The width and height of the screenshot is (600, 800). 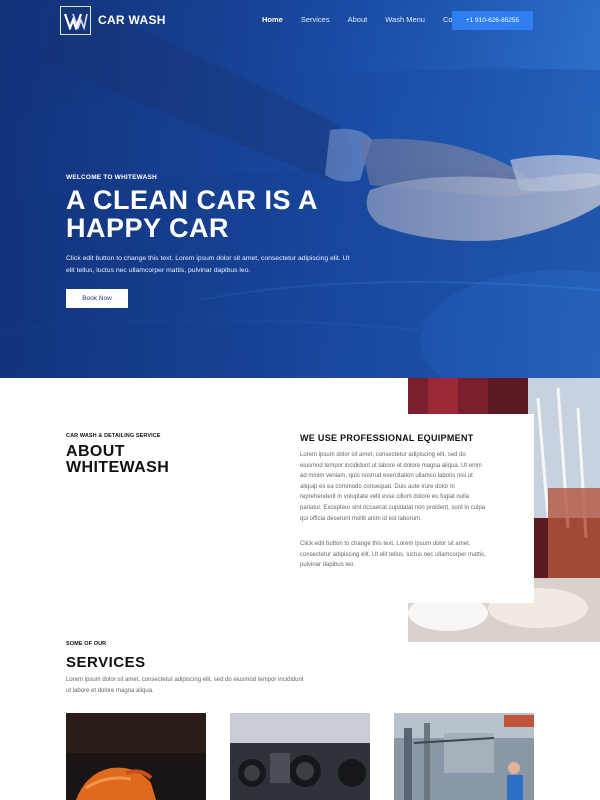 What do you see at coordinates (106, 662) in the screenshot?
I see `services-title: SERVICES` at bounding box center [106, 662].